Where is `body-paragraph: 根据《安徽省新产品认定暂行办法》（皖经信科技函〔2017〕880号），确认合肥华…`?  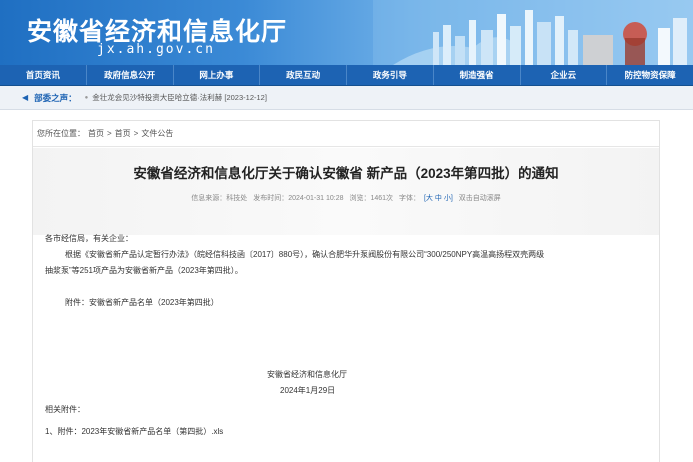 body-paragraph: 根据《安徽省新产品认定暂行办法》（皖经信科技函〔2017〕880号），确认合肥华… is located at coordinates (305, 254).